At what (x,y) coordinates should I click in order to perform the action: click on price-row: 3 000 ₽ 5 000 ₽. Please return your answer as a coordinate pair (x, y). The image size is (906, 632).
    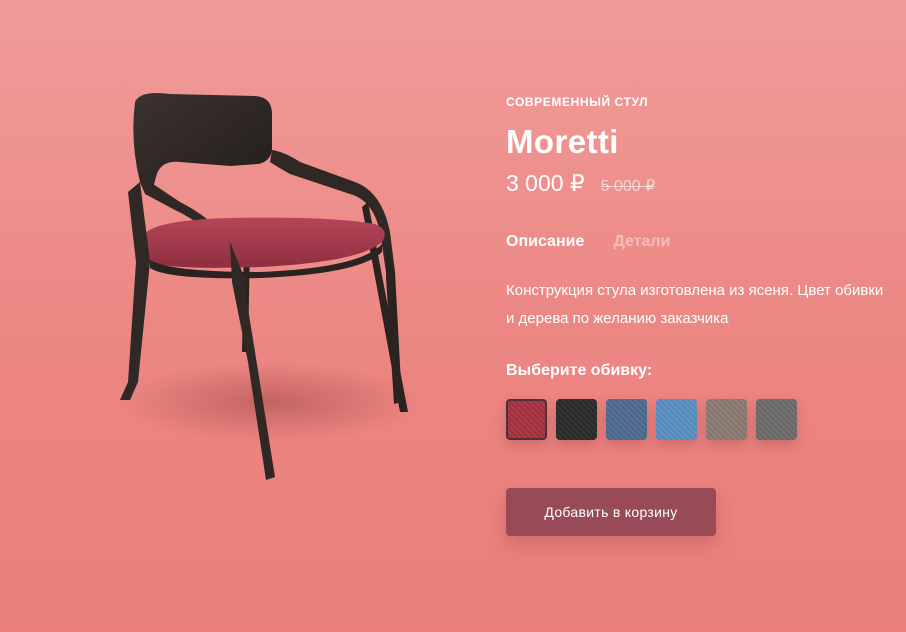
    Looking at the image, I should click on (696, 183).